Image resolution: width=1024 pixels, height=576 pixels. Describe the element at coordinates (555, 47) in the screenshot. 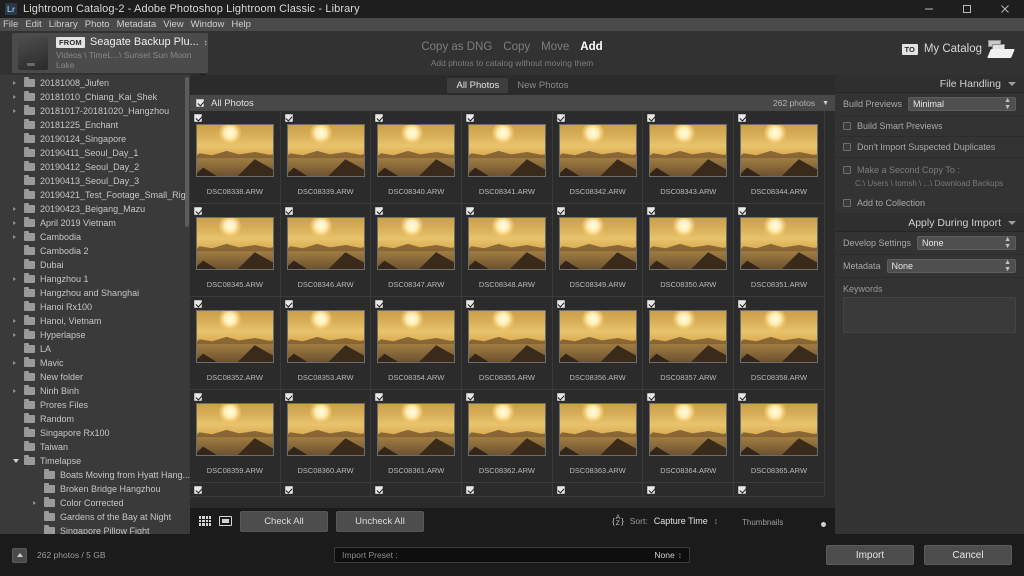

I see `mode-move: Move` at that location.